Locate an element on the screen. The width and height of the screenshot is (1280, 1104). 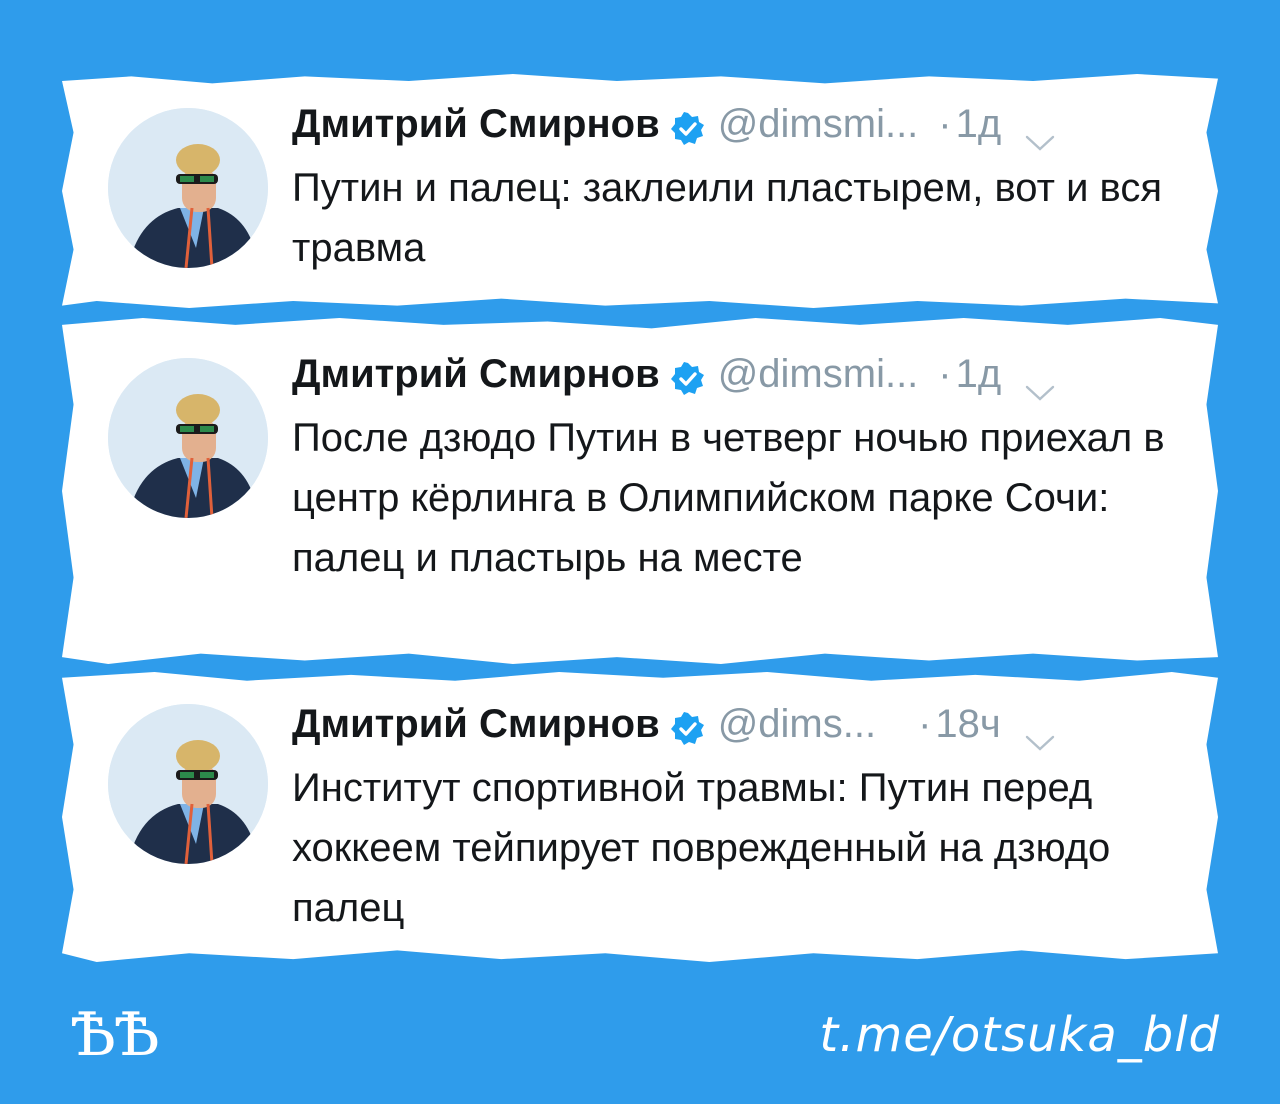
tweet-header: Дмитрий Смирнов @dims... · 18ч is located at coordinates (737, 724).